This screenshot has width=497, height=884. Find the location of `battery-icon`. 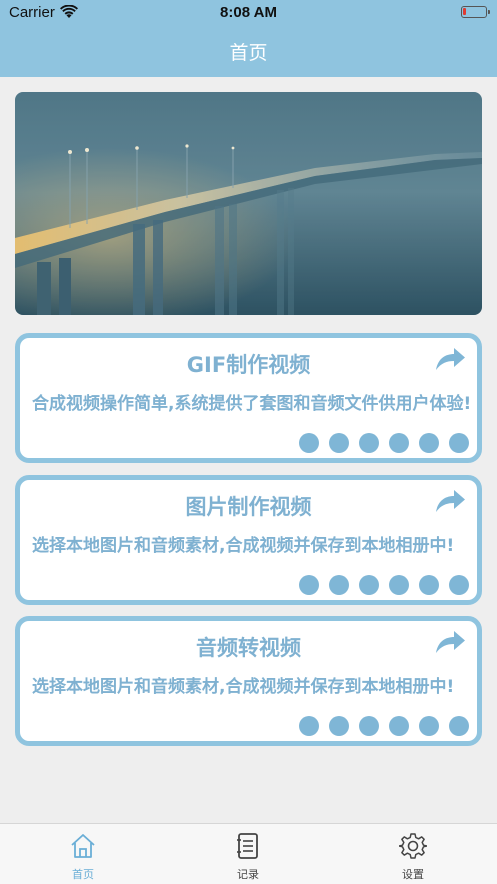

battery-icon is located at coordinates (475, 12).